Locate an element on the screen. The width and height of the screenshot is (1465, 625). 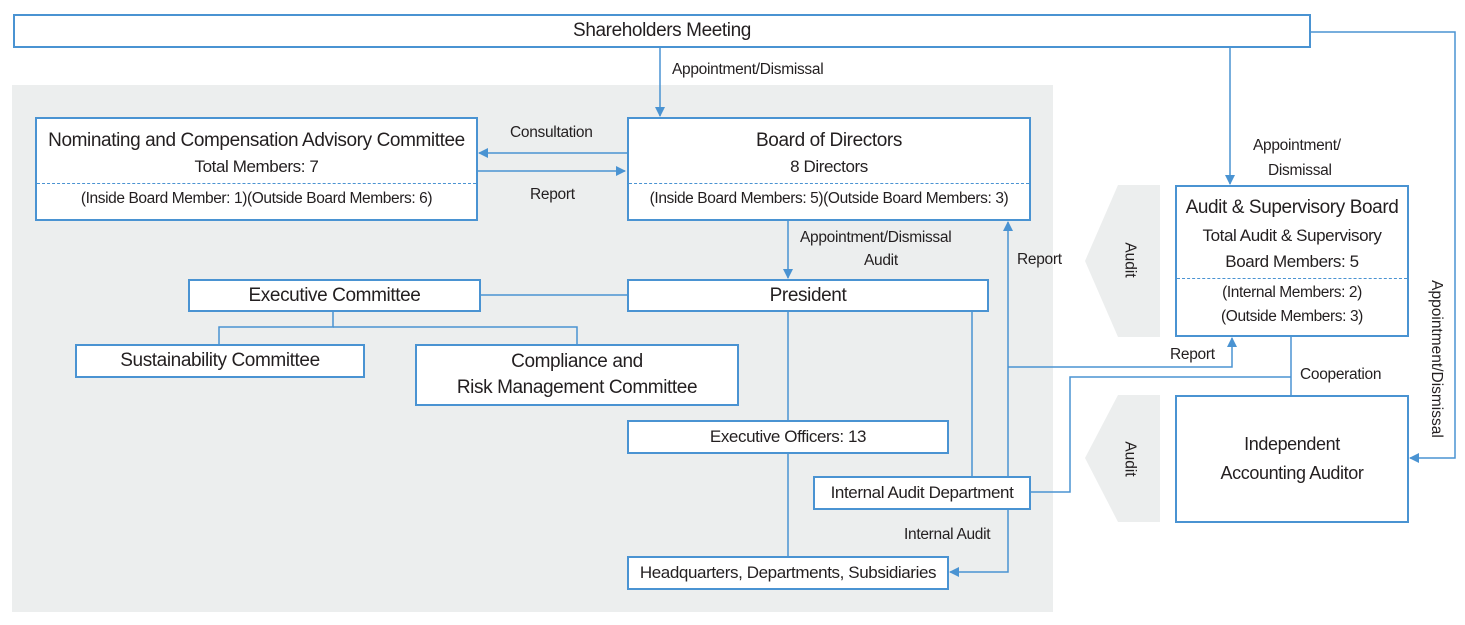
sustainability-committee-box: Sustainability Committee is located at coordinates (220, 361).